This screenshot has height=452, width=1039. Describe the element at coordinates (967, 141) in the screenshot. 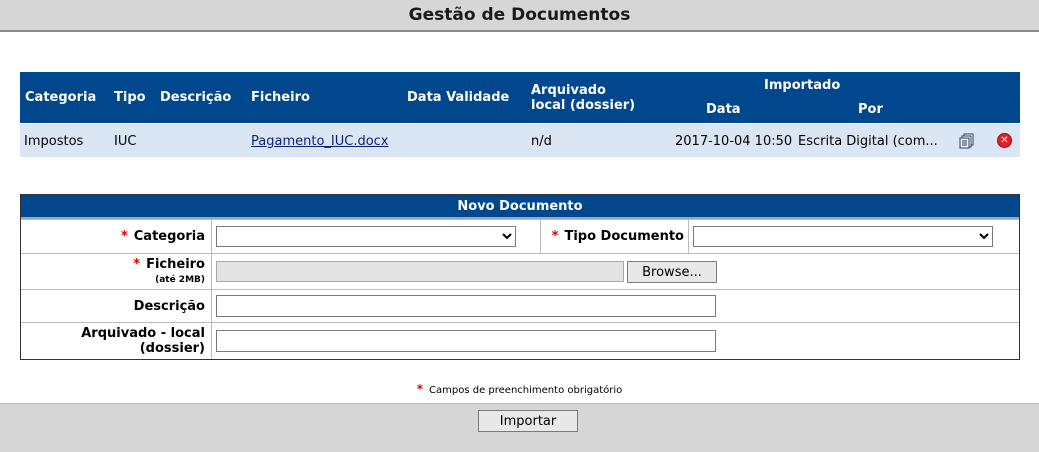

I see `copy-documents-icon` at that location.